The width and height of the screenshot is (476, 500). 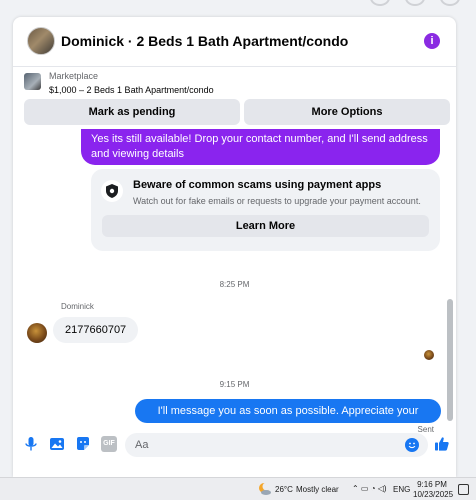 I want to click on shield-icon, so click(x=112, y=191).